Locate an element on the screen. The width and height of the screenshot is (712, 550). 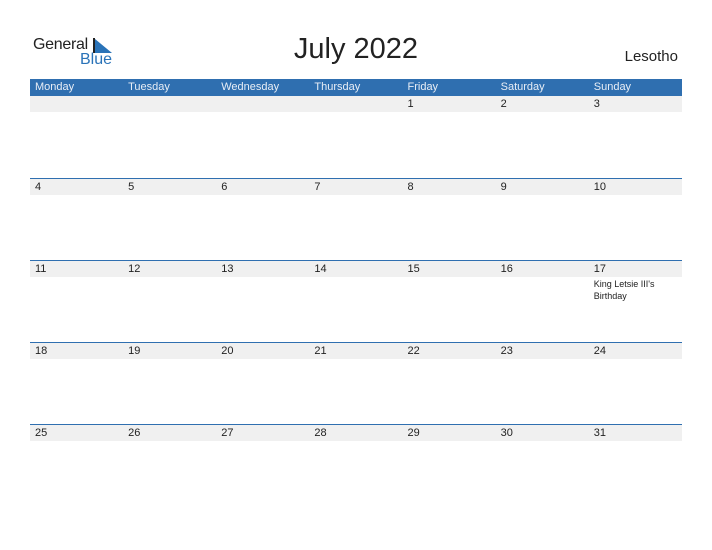
week-row: 1 2 3 is located at coordinates (356, 137).